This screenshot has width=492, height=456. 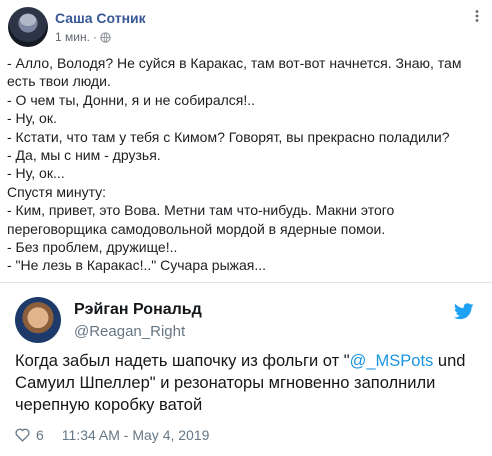 What do you see at coordinates (477, 16) in the screenshot?
I see `more-options-icon` at bounding box center [477, 16].